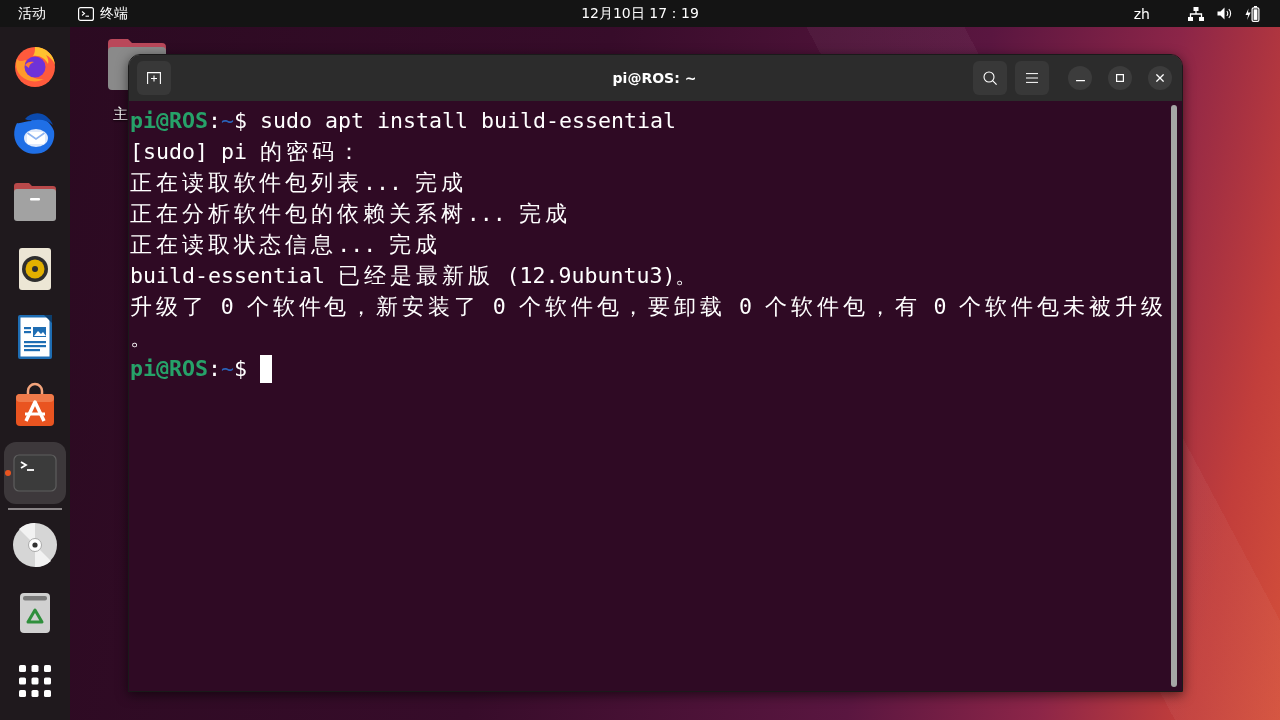 This screenshot has height=720, width=1280. What do you see at coordinates (32, 13) in the screenshot?
I see `activities-button: 活动` at bounding box center [32, 13].